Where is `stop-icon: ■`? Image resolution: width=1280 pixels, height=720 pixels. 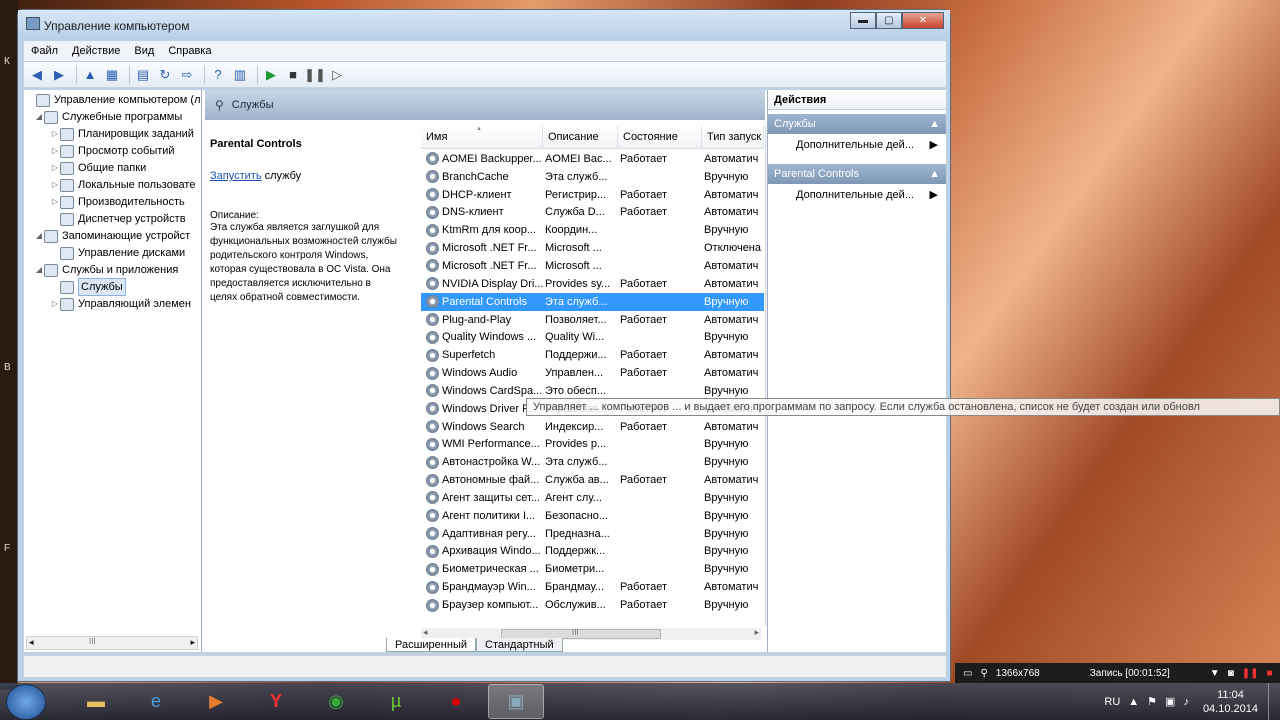 stop-icon: ■ is located at coordinates (1270, 673).